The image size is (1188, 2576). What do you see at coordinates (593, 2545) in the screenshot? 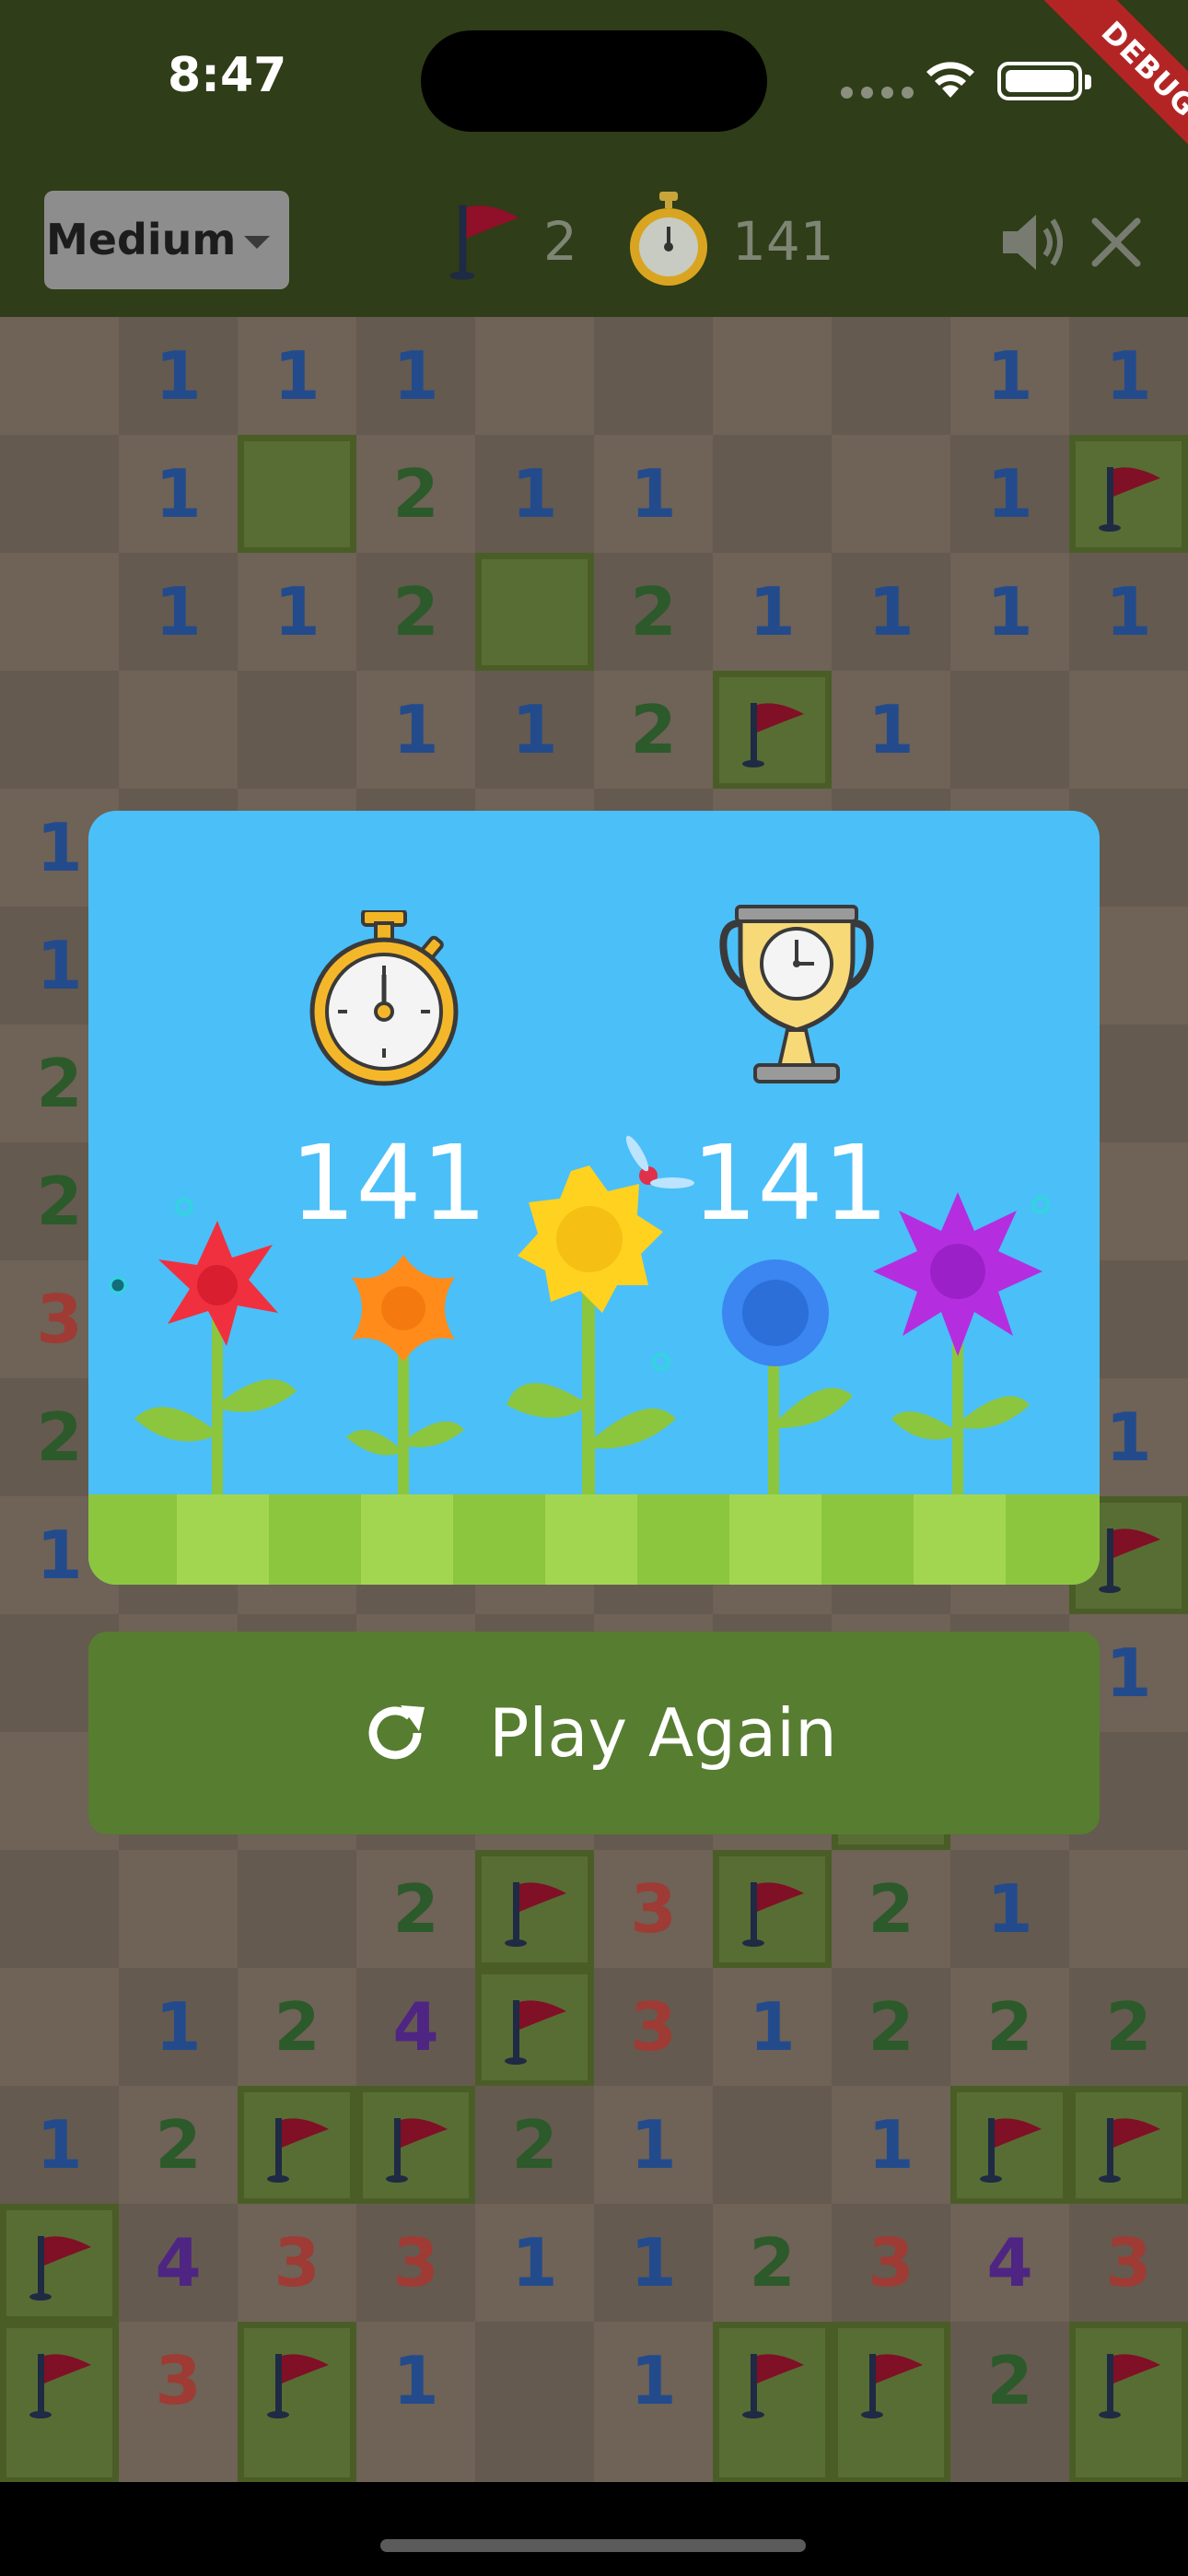
I see `home-indicator` at bounding box center [593, 2545].